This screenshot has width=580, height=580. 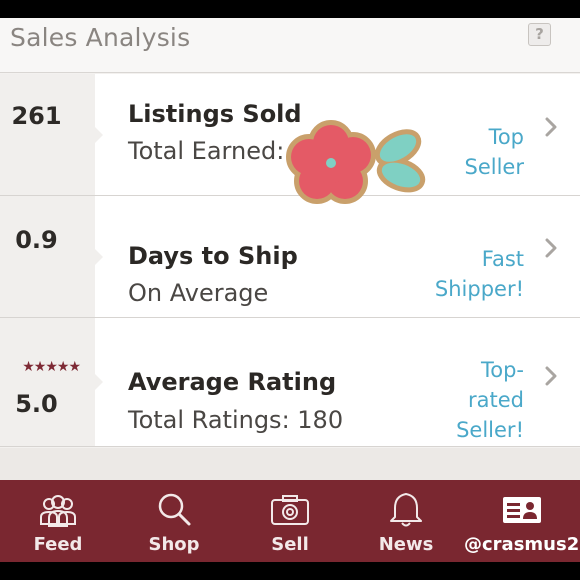 What do you see at coordinates (51, 134) in the screenshot?
I see `stat-column: 261` at bounding box center [51, 134].